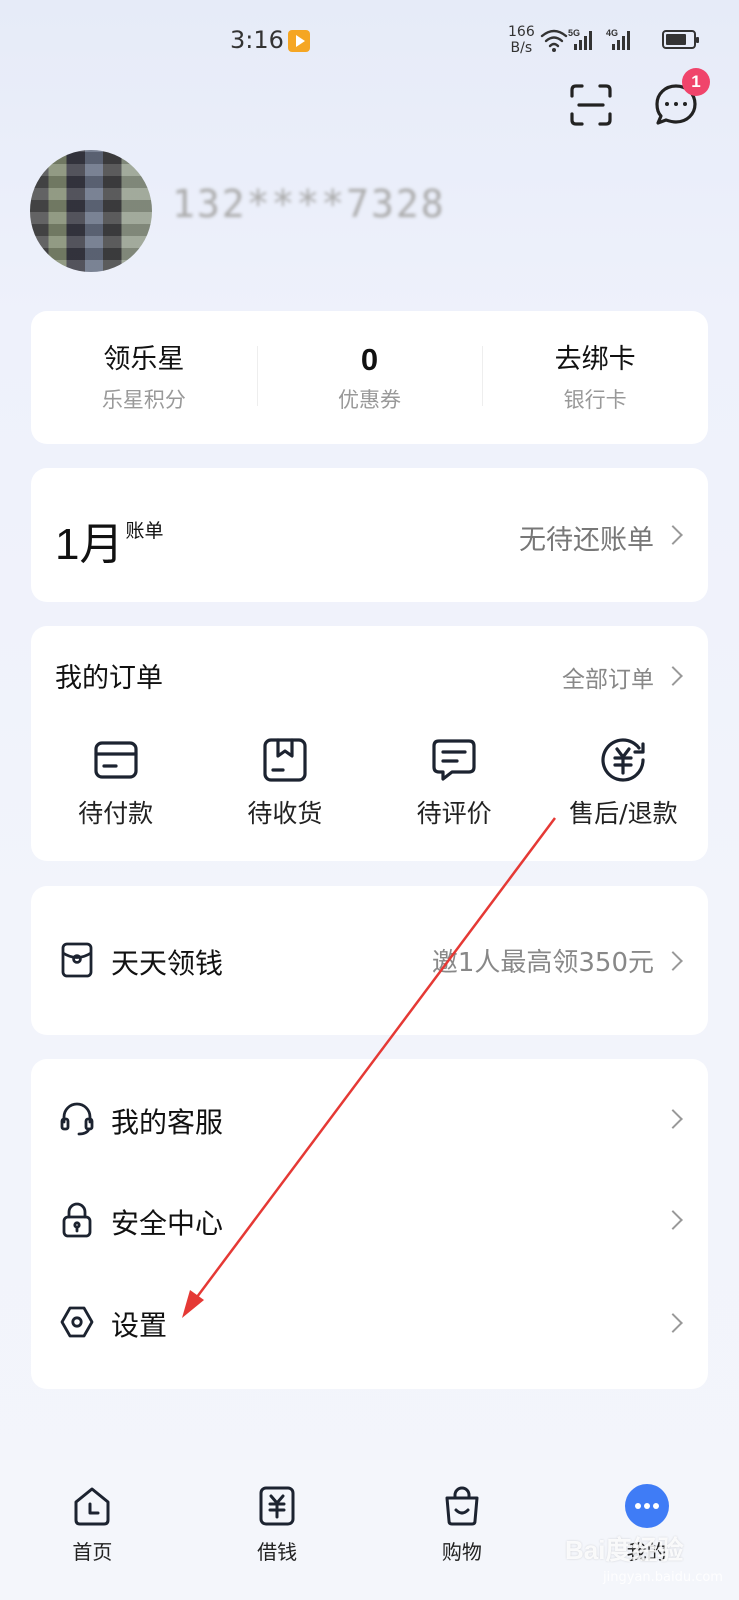 This screenshot has width=739, height=1600. Describe the element at coordinates (454, 813) in the screenshot. I see `order-label: 待评价` at that location.